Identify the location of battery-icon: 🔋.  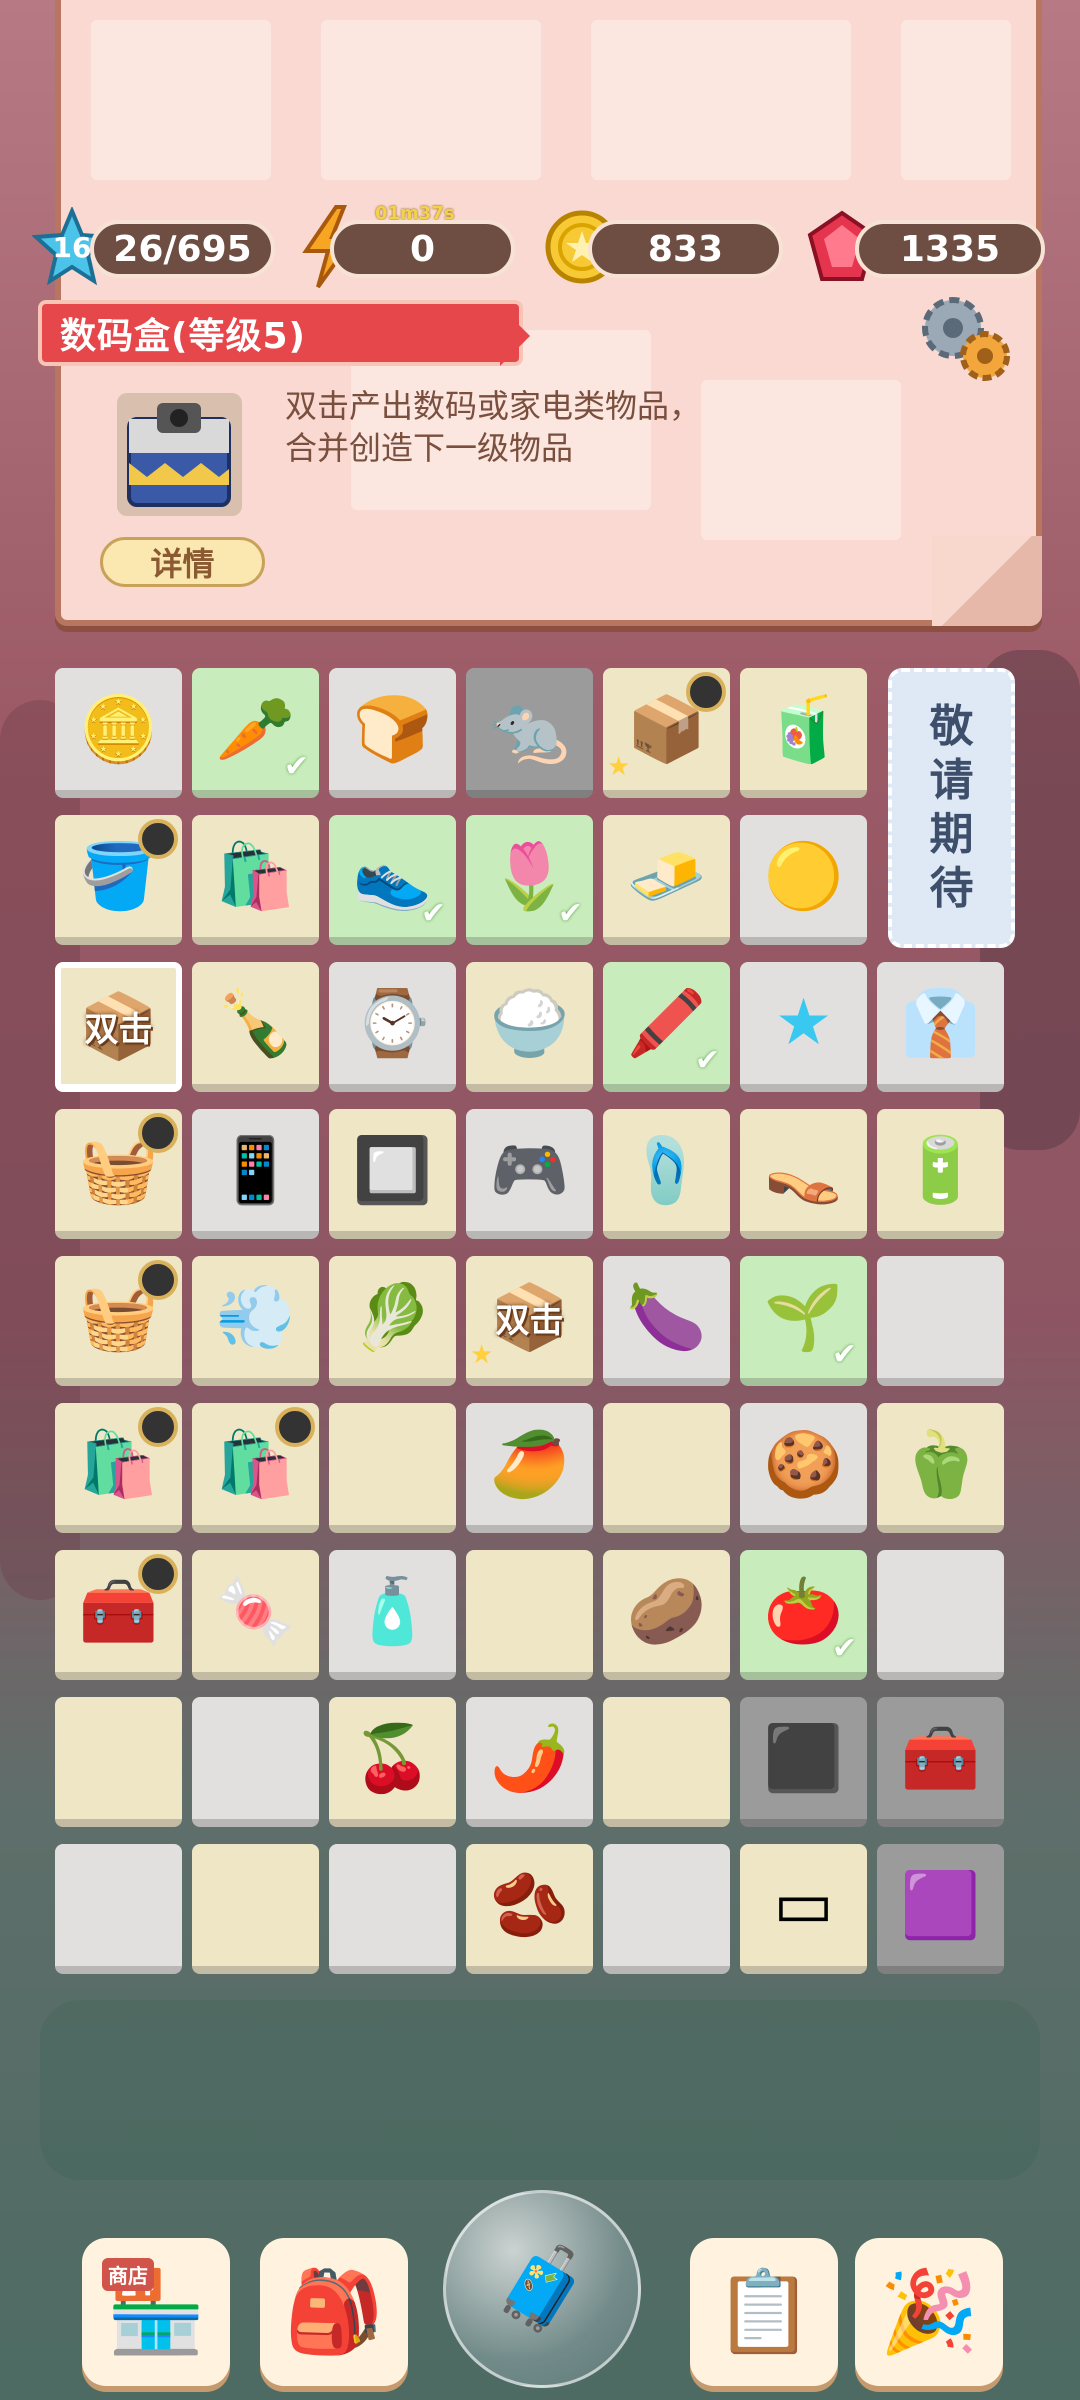
(940, 1170).